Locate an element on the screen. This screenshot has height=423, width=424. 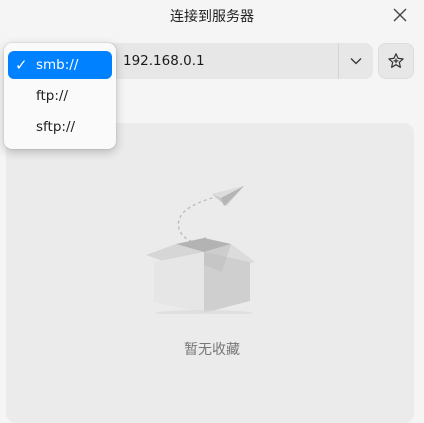
protocol-menu-item-smb: ✓ smb:// is located at coordinates (60, 65).